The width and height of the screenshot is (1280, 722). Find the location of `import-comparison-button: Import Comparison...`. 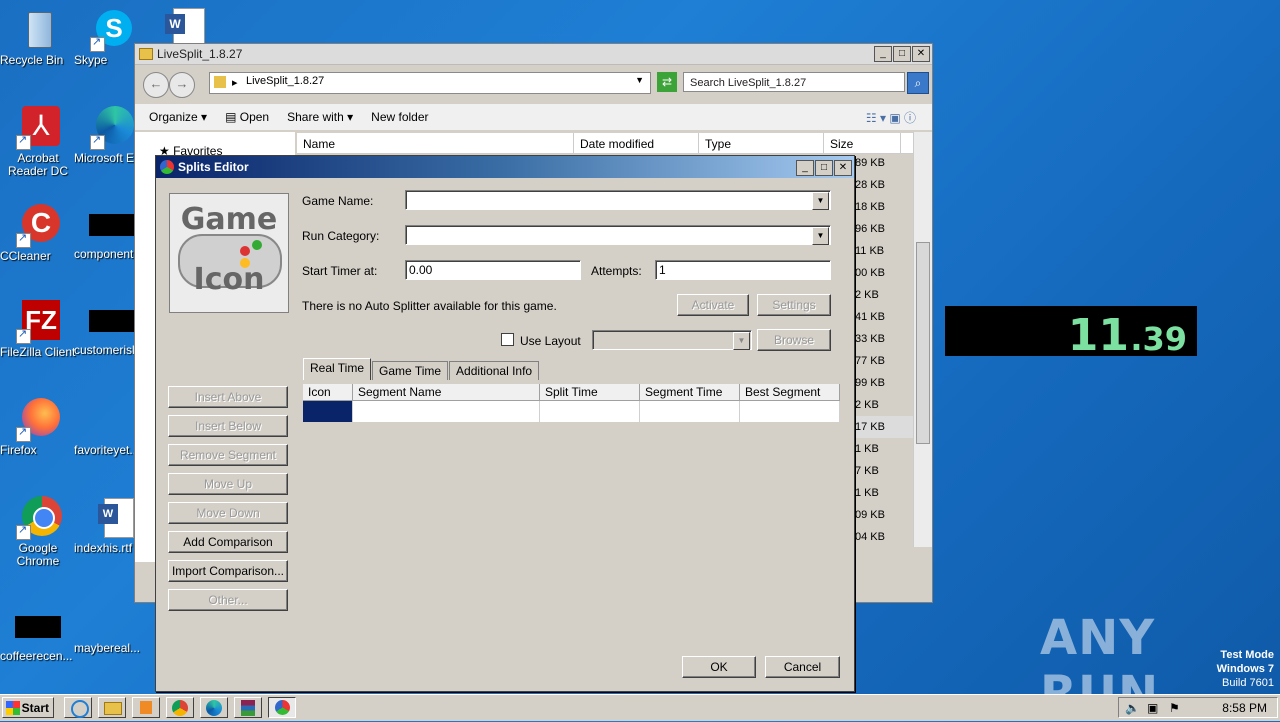

import-comparison-button: Import Comparison... is located at coordinates (228, 571).